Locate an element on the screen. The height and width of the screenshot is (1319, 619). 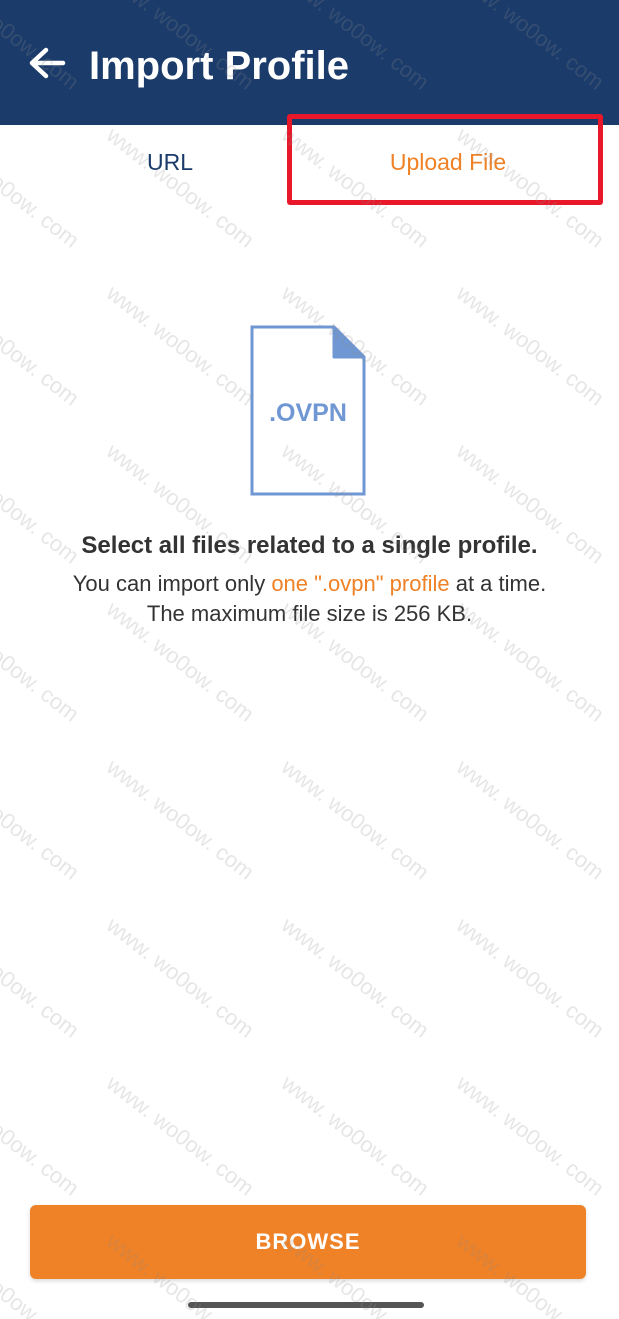
browse-button: BROWSE is located at coordinates (308, 1242).